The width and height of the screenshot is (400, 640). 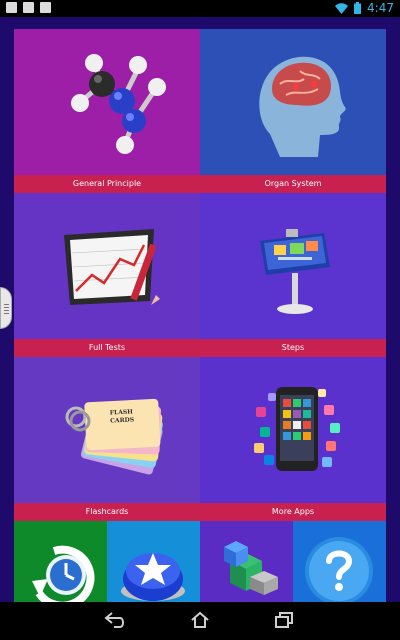 What do you see at coordinates (380, 8) in the screenshot?
I see `clock-time: 4:47` at bounding box center [380, 8].